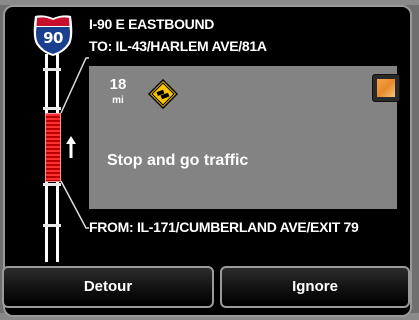 The height and width of the screenshot is (320, 419). Describe the element at coordinates (178, 46) in the screenshot. I see `to-label: TO: IL-43/HARLEM AVE/81A` at that location.